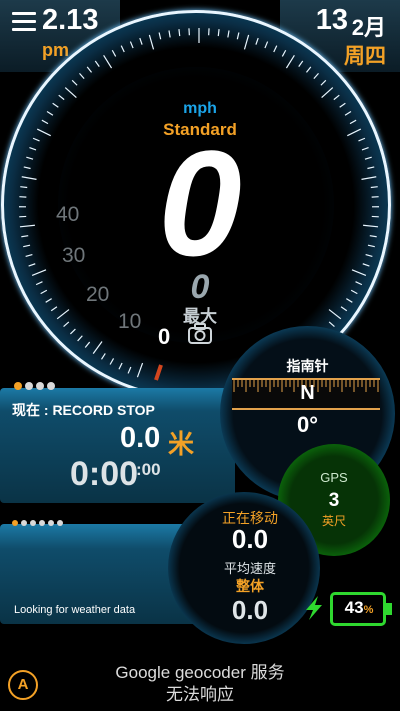 The width and height of the screenshot is (400, 711). I want to click on moving-value: 0.0, so click(250, 539).